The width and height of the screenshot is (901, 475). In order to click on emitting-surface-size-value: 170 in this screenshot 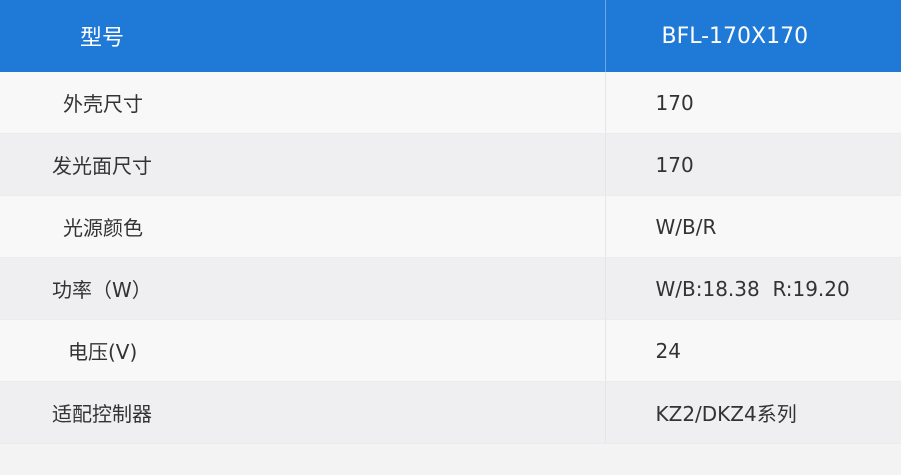, I will do `click(753, 164)`.